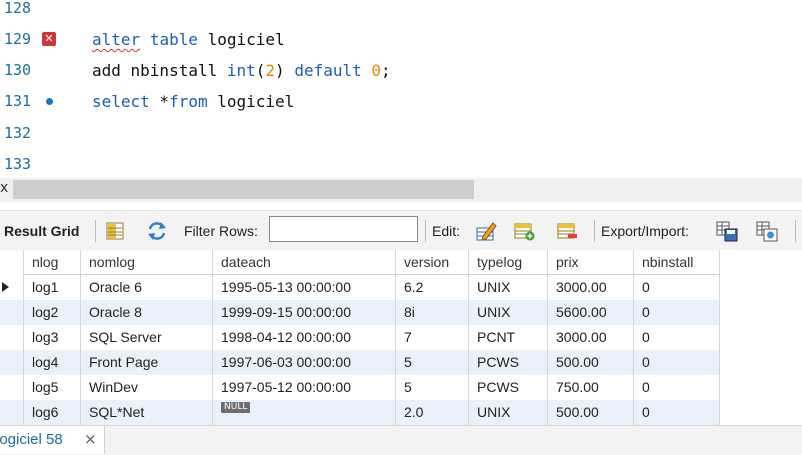 The width and height of the screenshot is (802, 455). What do you see at coordinates (304, 287) in the screenshot?
I see `table-cell-dateach: 1995-05-13 00:00:00` at bounding box center [304, 287].